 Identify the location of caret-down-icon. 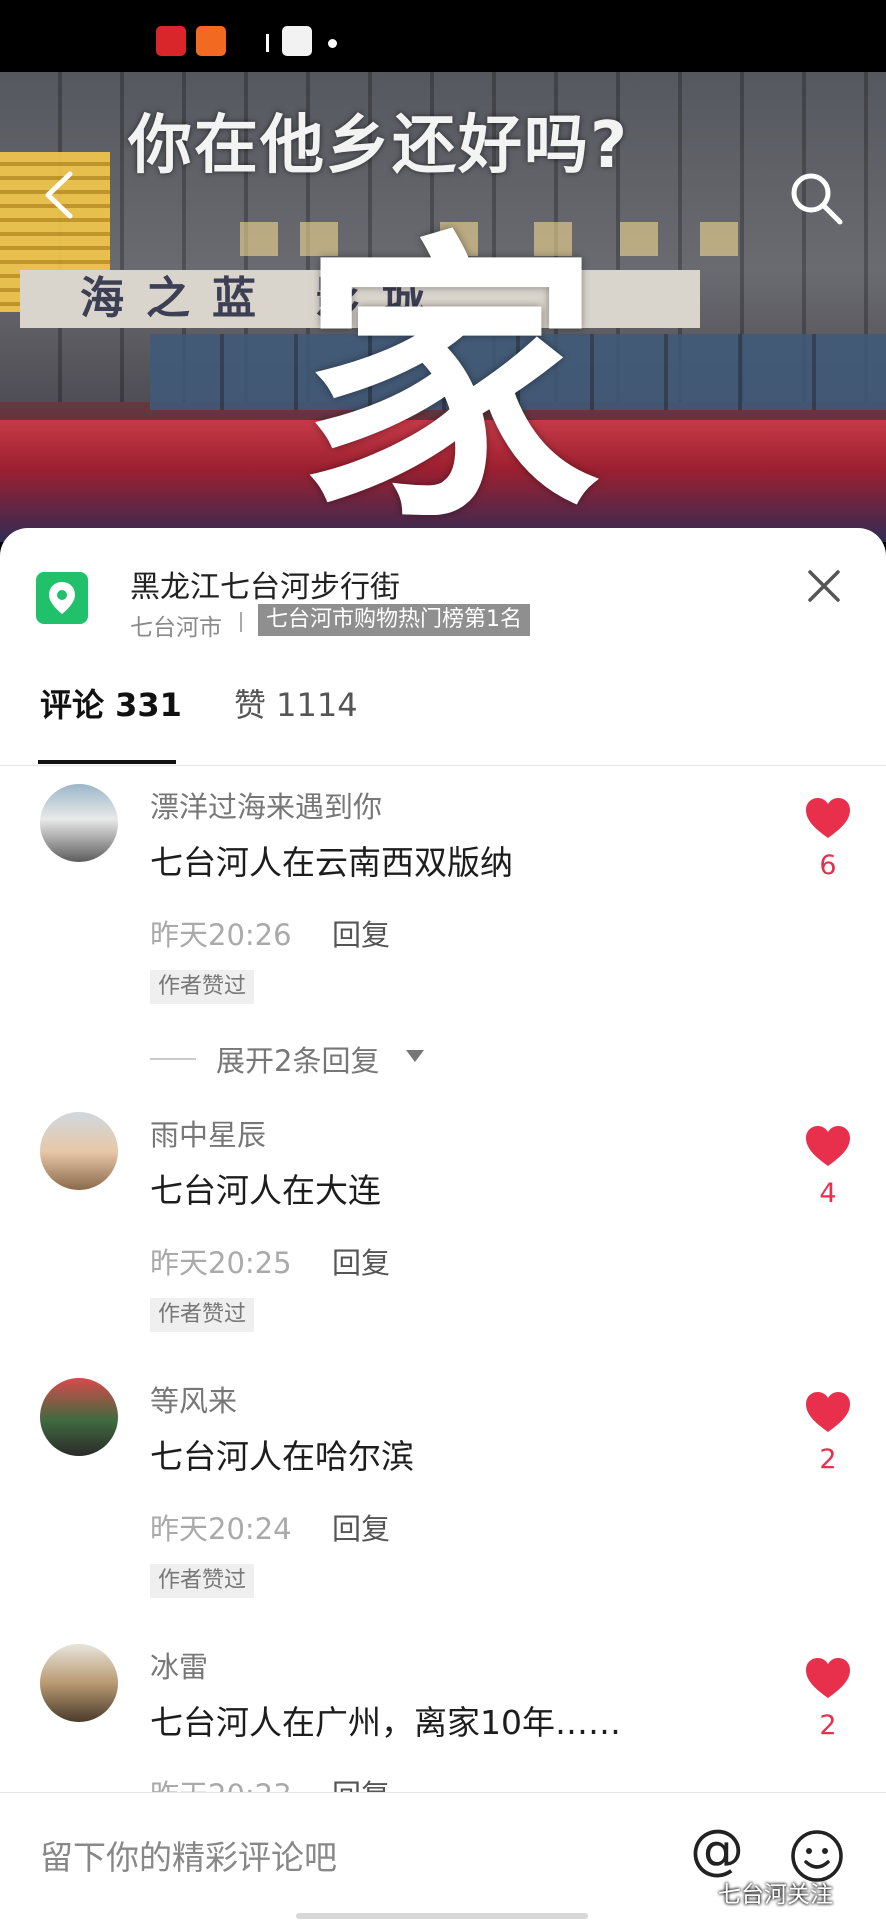
(415, 1056).